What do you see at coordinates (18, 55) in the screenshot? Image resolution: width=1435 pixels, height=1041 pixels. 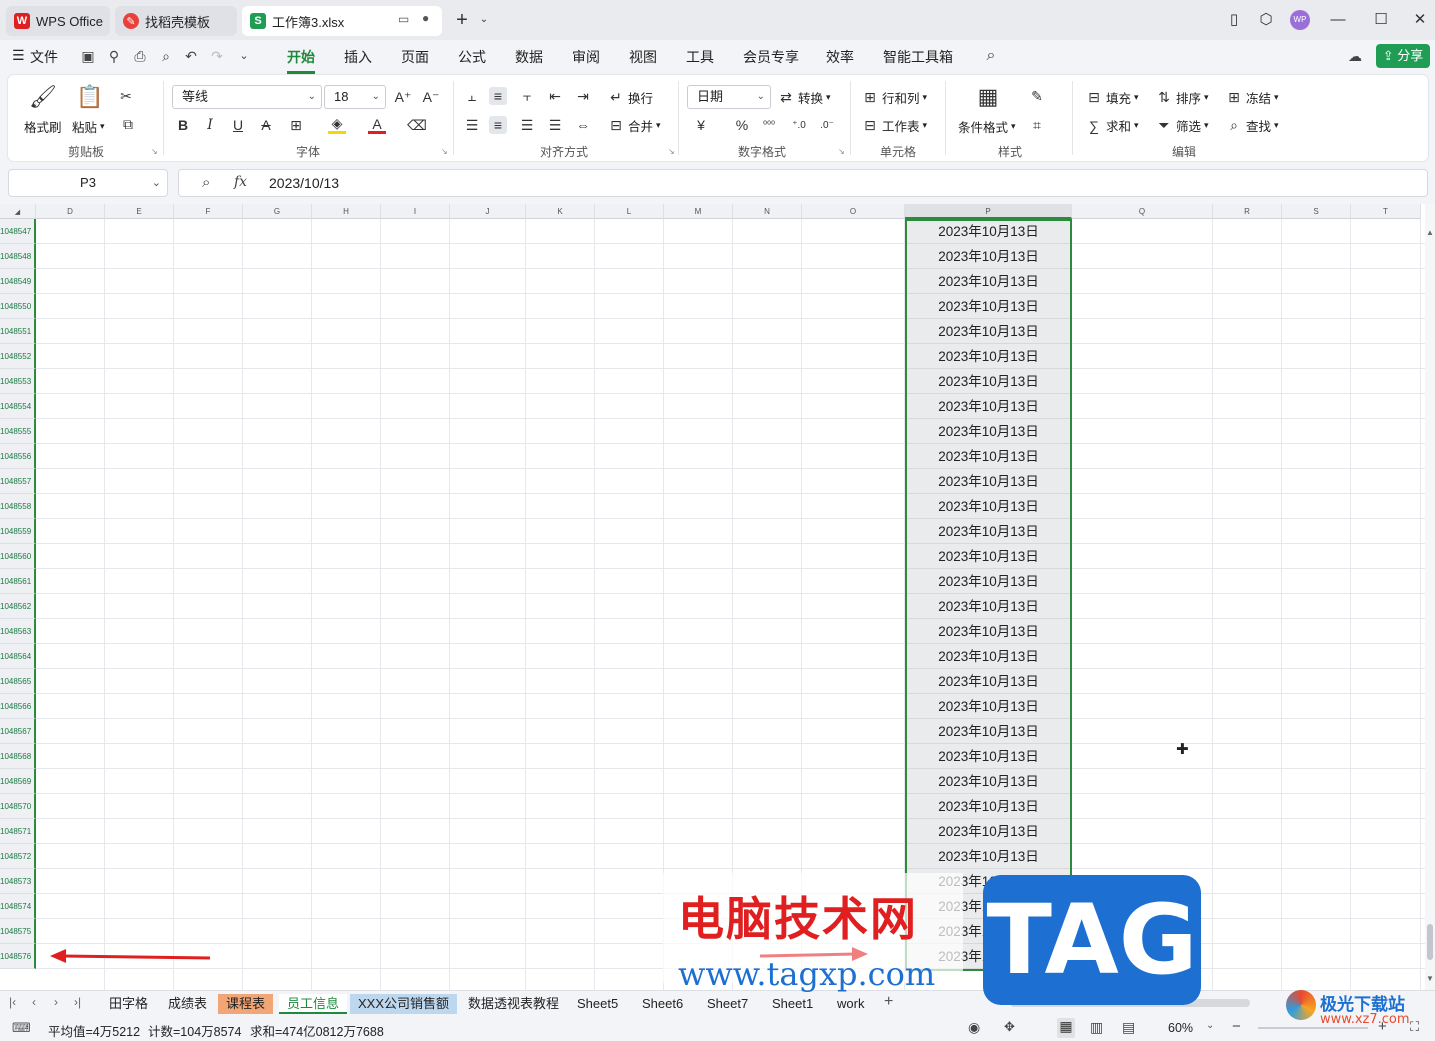 I see `hamburger-icon: ☰` at bounding box center [18, 55].